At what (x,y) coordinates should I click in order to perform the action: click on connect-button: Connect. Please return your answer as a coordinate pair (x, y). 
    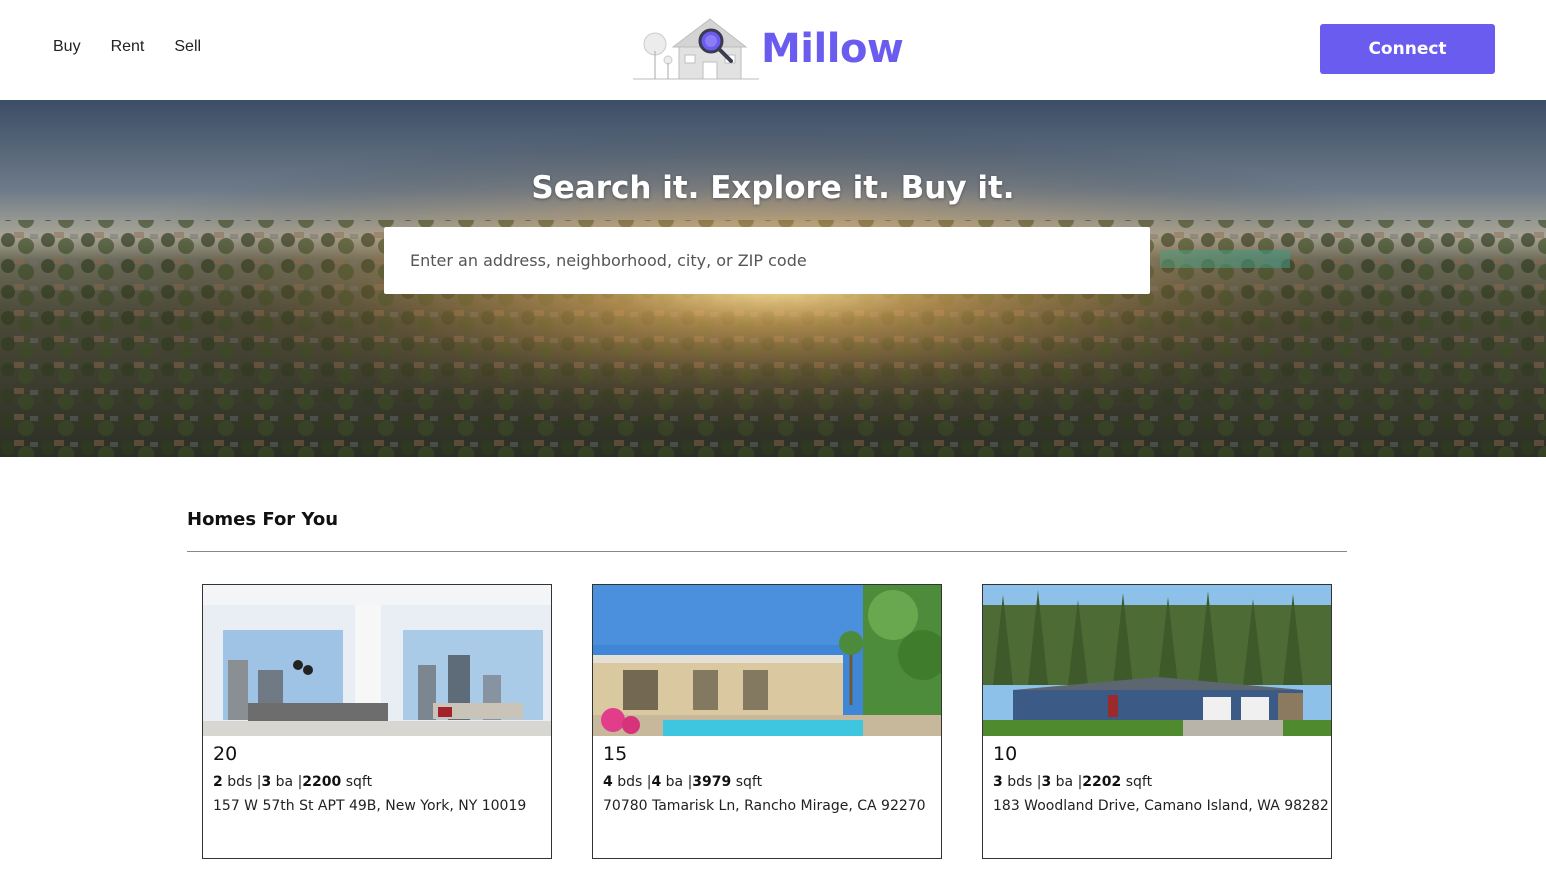
    Looking at the image, I should click on (1407, 49).